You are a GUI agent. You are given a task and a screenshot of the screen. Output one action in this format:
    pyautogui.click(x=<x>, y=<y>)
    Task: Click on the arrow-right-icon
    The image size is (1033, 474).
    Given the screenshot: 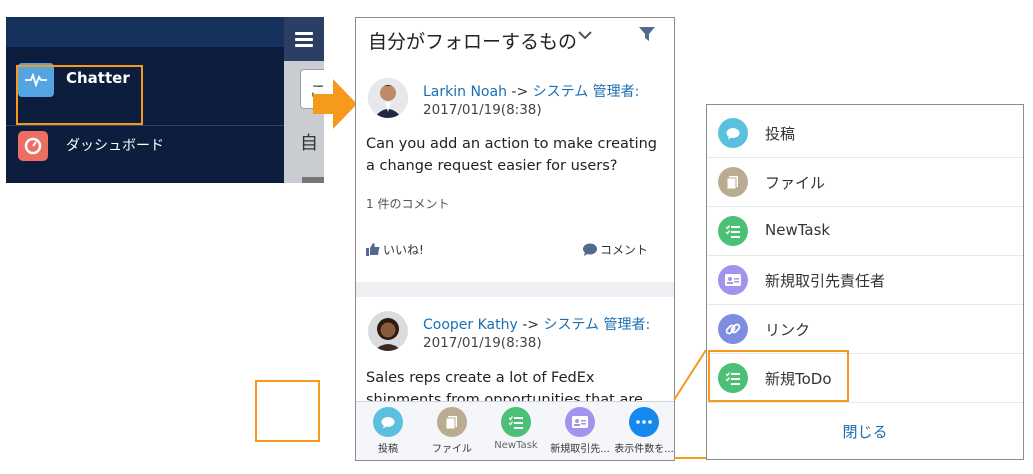 What is the action you would take?
    pyautogui.click(x=335, y=104)
    